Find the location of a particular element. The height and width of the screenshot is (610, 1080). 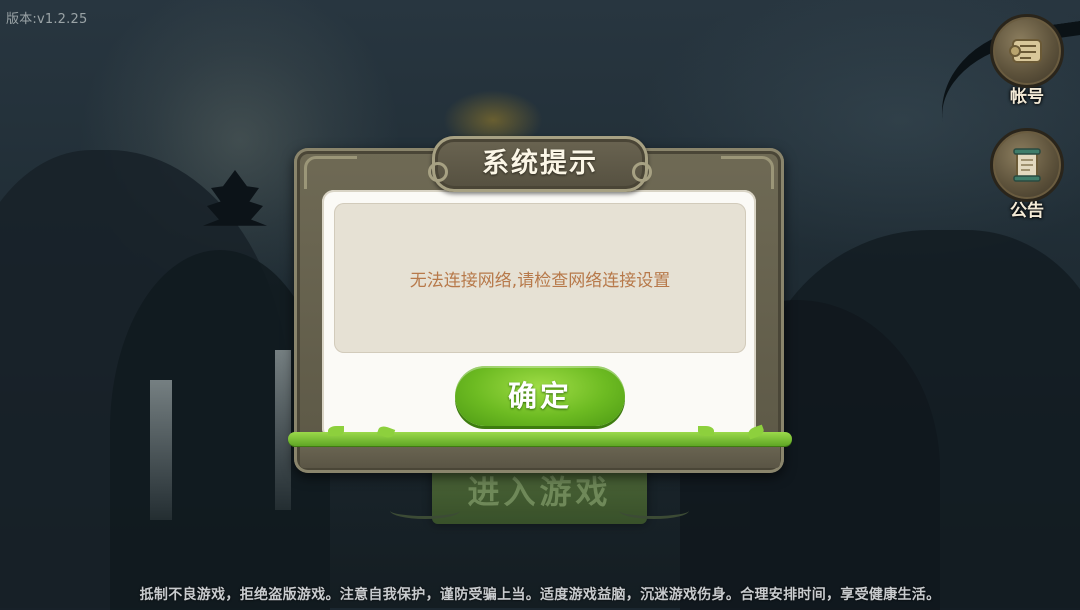

dialog-title-plate: 系统提示 is located at coordinates (540, 164).